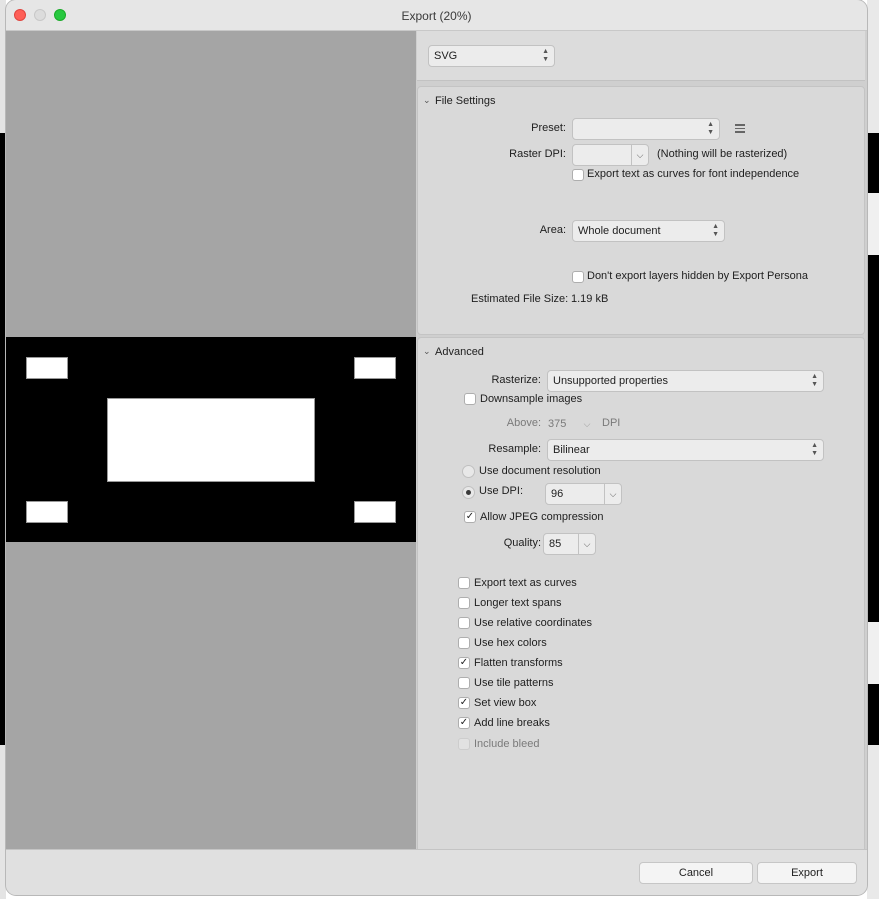 The width and height of the screenshot is (879, 899). What do you see at coordinates (557, 494) in the screenshot?
I see `use-dpi-value: 96` at bounding box center [557, 494].